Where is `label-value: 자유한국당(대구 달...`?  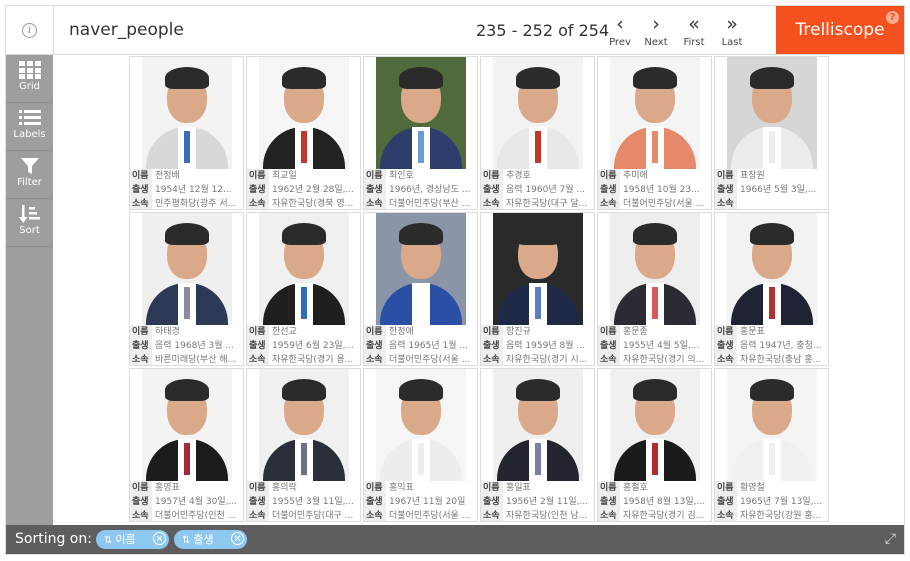 label-value: 자유한국당(대구 달... is located at coordinates (547, 204).